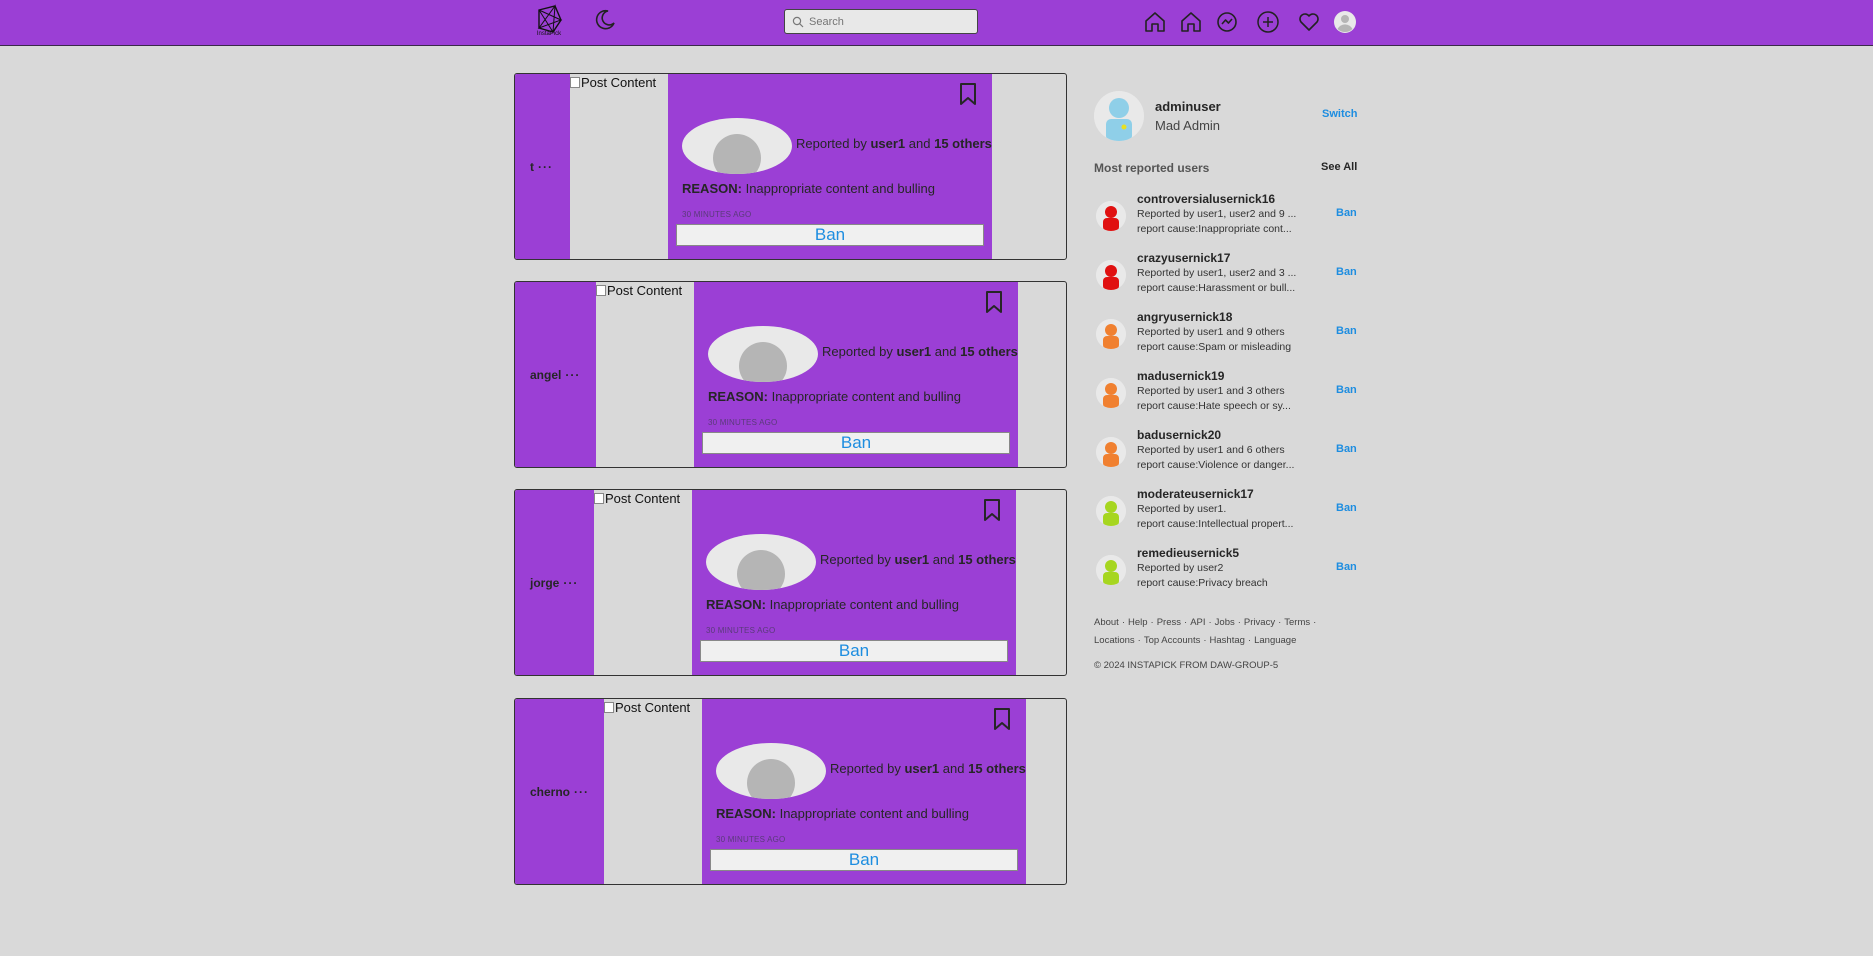 This screenshot has height=956, width=1873. I want to click on top-navbar: InstaPick, so click(936, 23).